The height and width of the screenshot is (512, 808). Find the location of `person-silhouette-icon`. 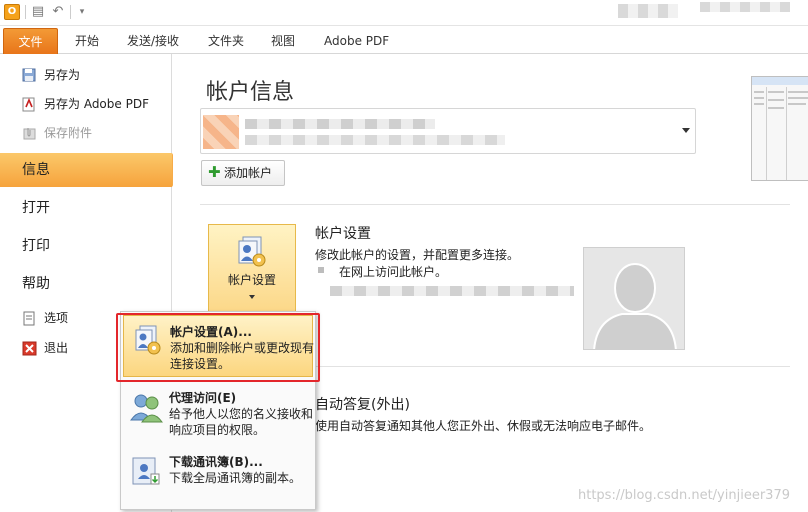

person-silhouette-icon is located at coordinates (634, 298).